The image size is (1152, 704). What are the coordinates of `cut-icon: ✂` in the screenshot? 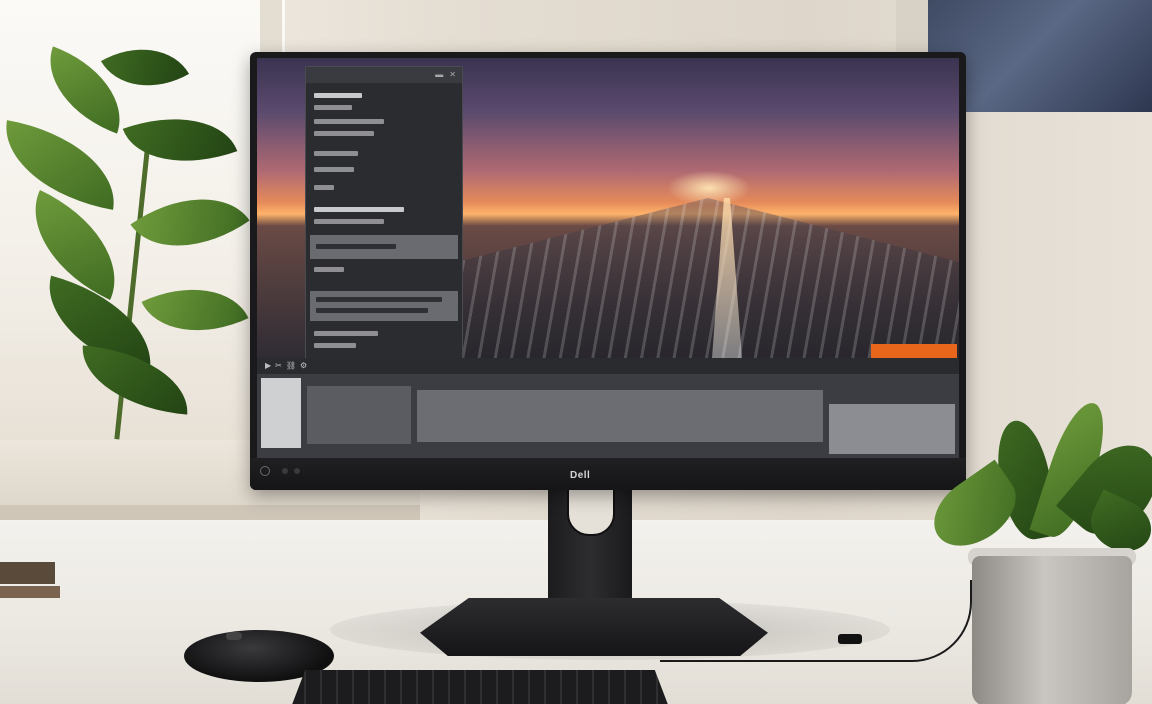 It's located at (278, 366).